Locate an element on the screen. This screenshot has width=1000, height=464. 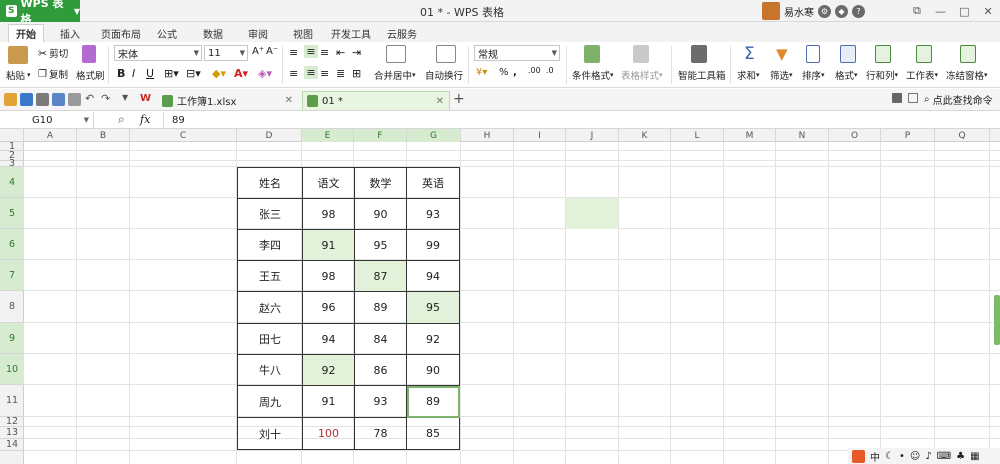
avatar is located at coordinates (771, 11).